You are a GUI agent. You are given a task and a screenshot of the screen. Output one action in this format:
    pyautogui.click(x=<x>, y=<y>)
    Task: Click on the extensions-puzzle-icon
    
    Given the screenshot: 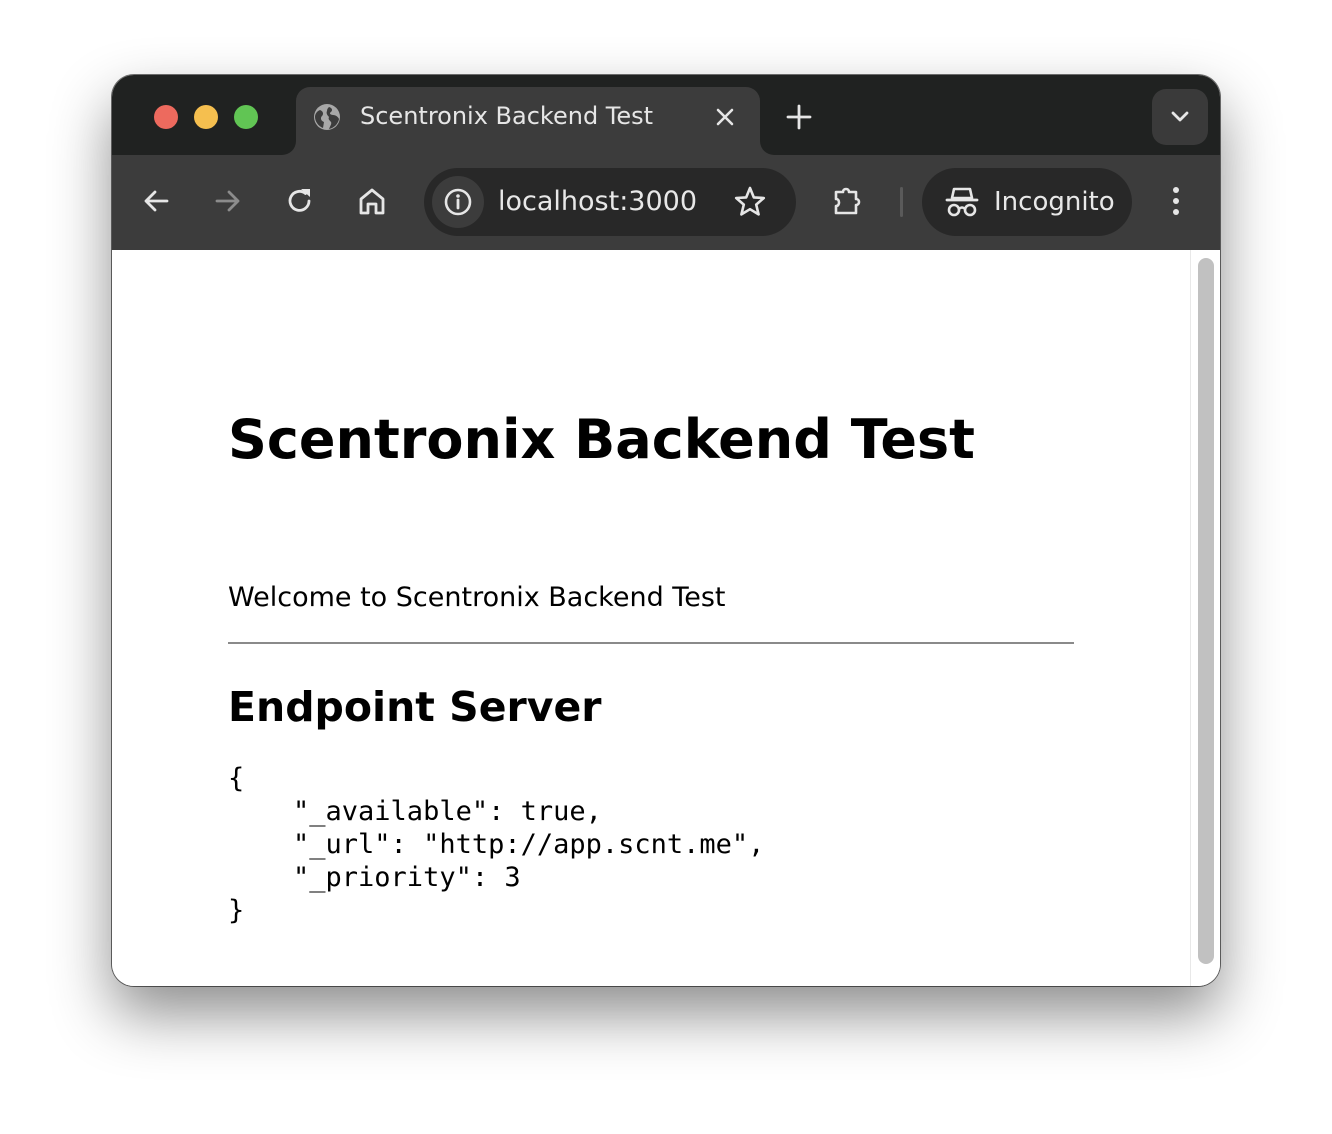 What is the action you would take?
    pyautogui.click(x=848, y=201)
    